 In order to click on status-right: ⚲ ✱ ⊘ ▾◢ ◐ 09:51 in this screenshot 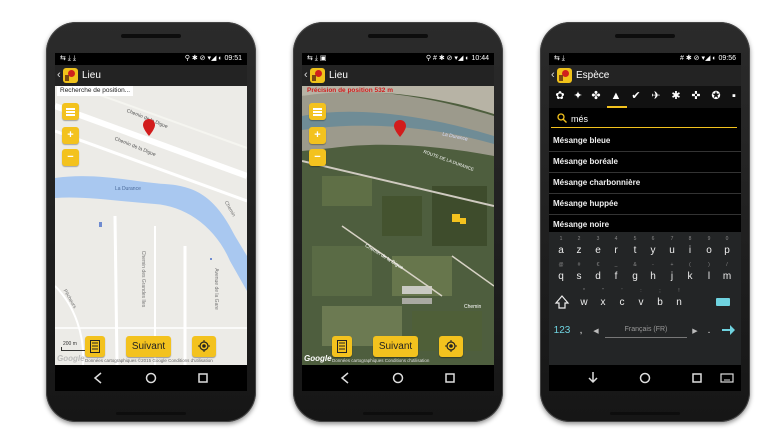, I will do `click(213, 59)`.